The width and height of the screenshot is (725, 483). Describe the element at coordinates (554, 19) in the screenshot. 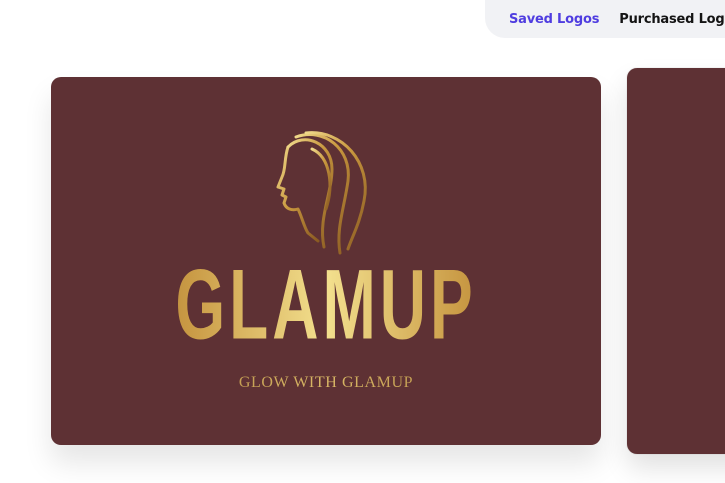

I see `tab-saved-logos: Saved Logos` at that location.